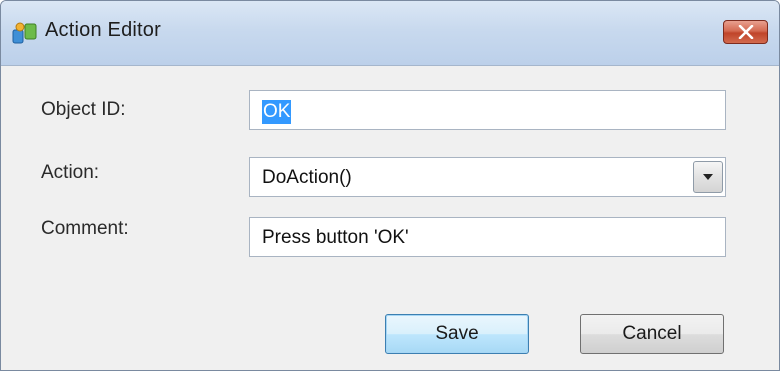 This screenshot has height=371, width=780. I want to click on action-value: DoAction(), so click(307, 177).